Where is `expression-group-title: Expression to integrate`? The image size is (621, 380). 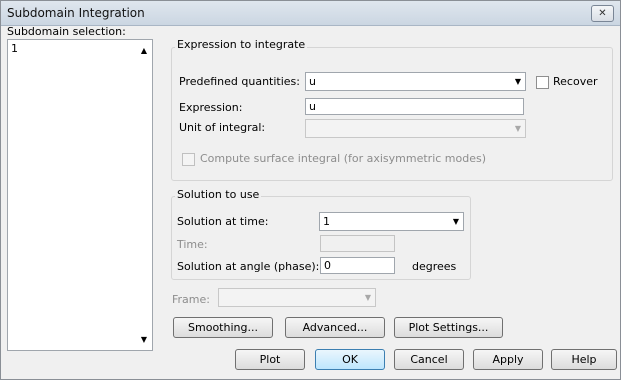
expression-group-title: Expression to integrate is located at coordinates (241, 44).